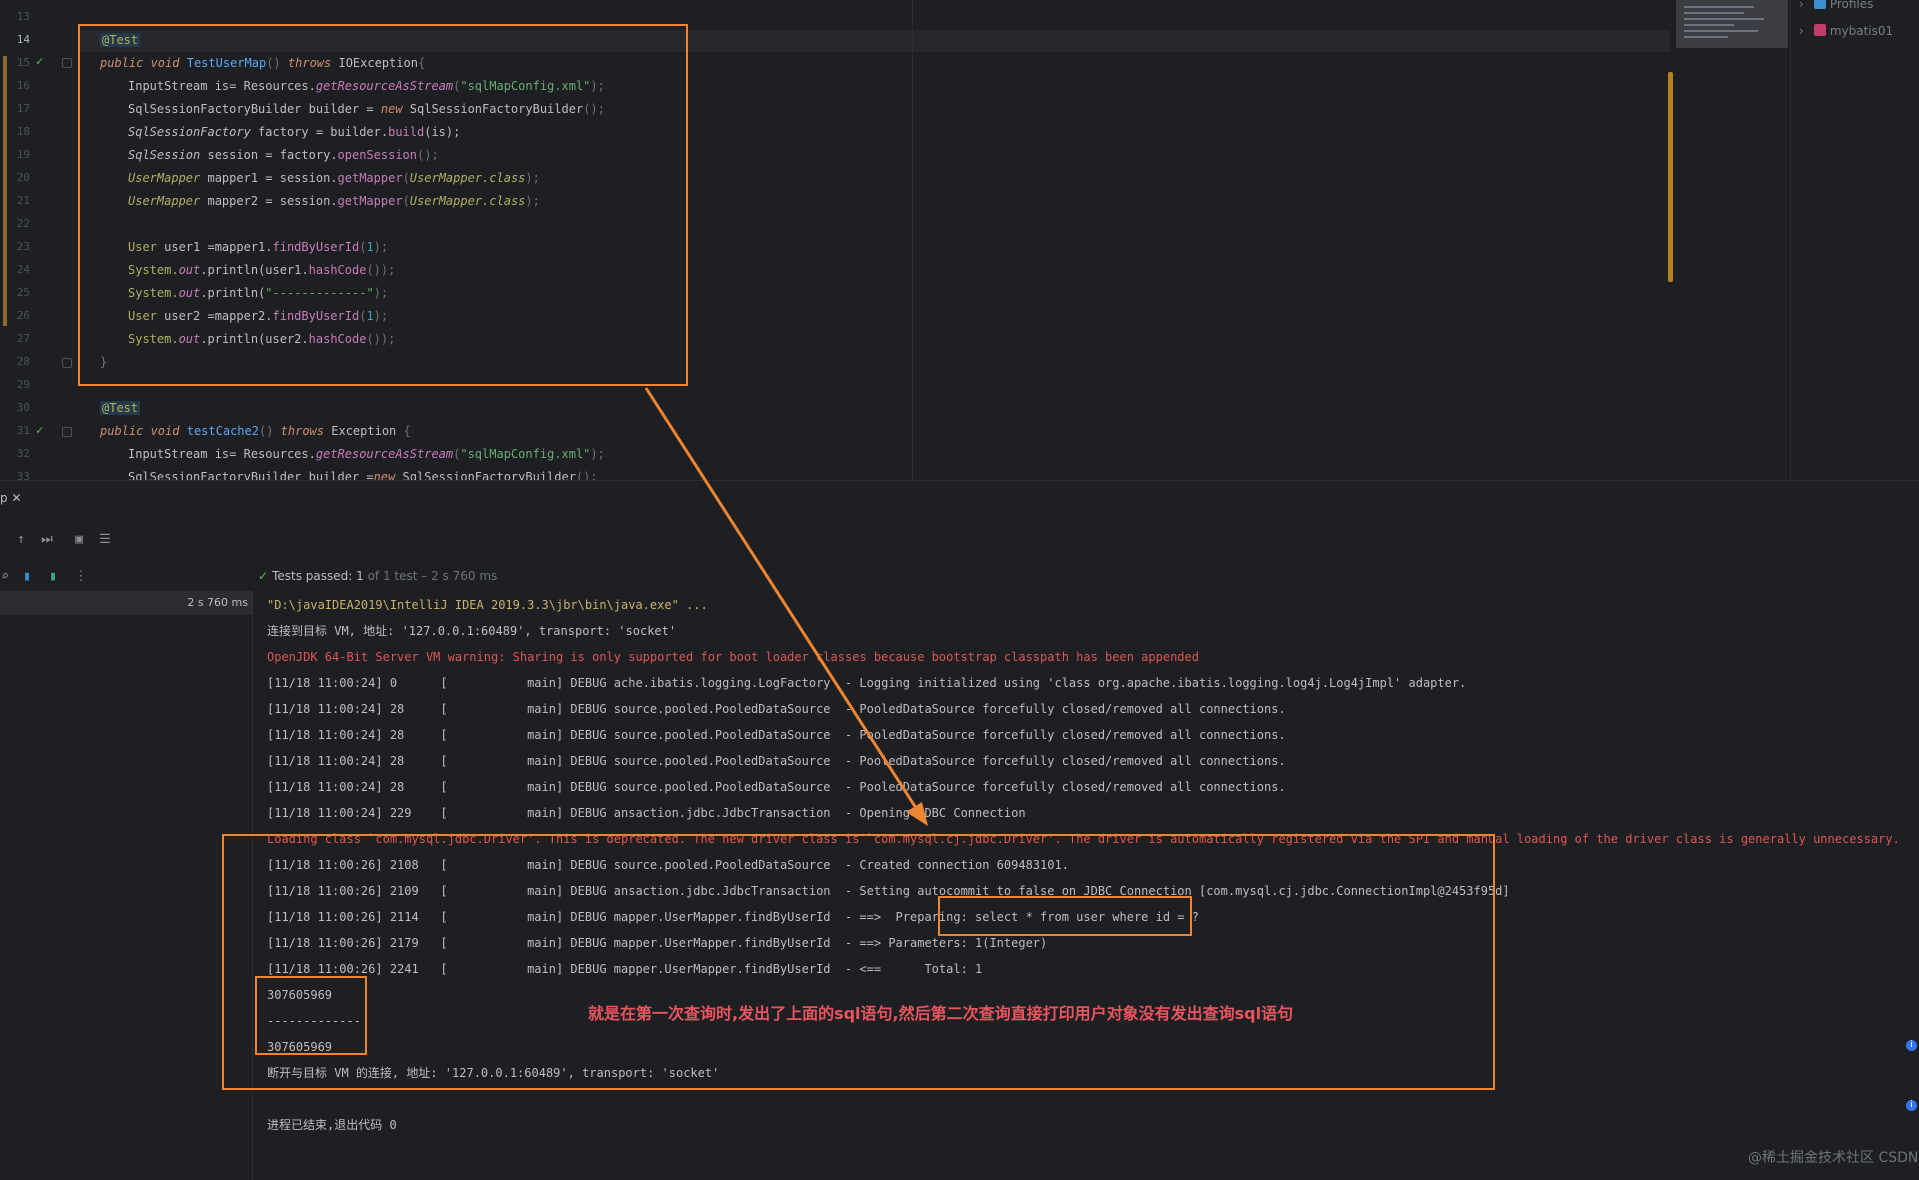 Image resolution: width=1919 pixels, height=1180 pixels. I want to click on arrow-line, so click(781, 598).